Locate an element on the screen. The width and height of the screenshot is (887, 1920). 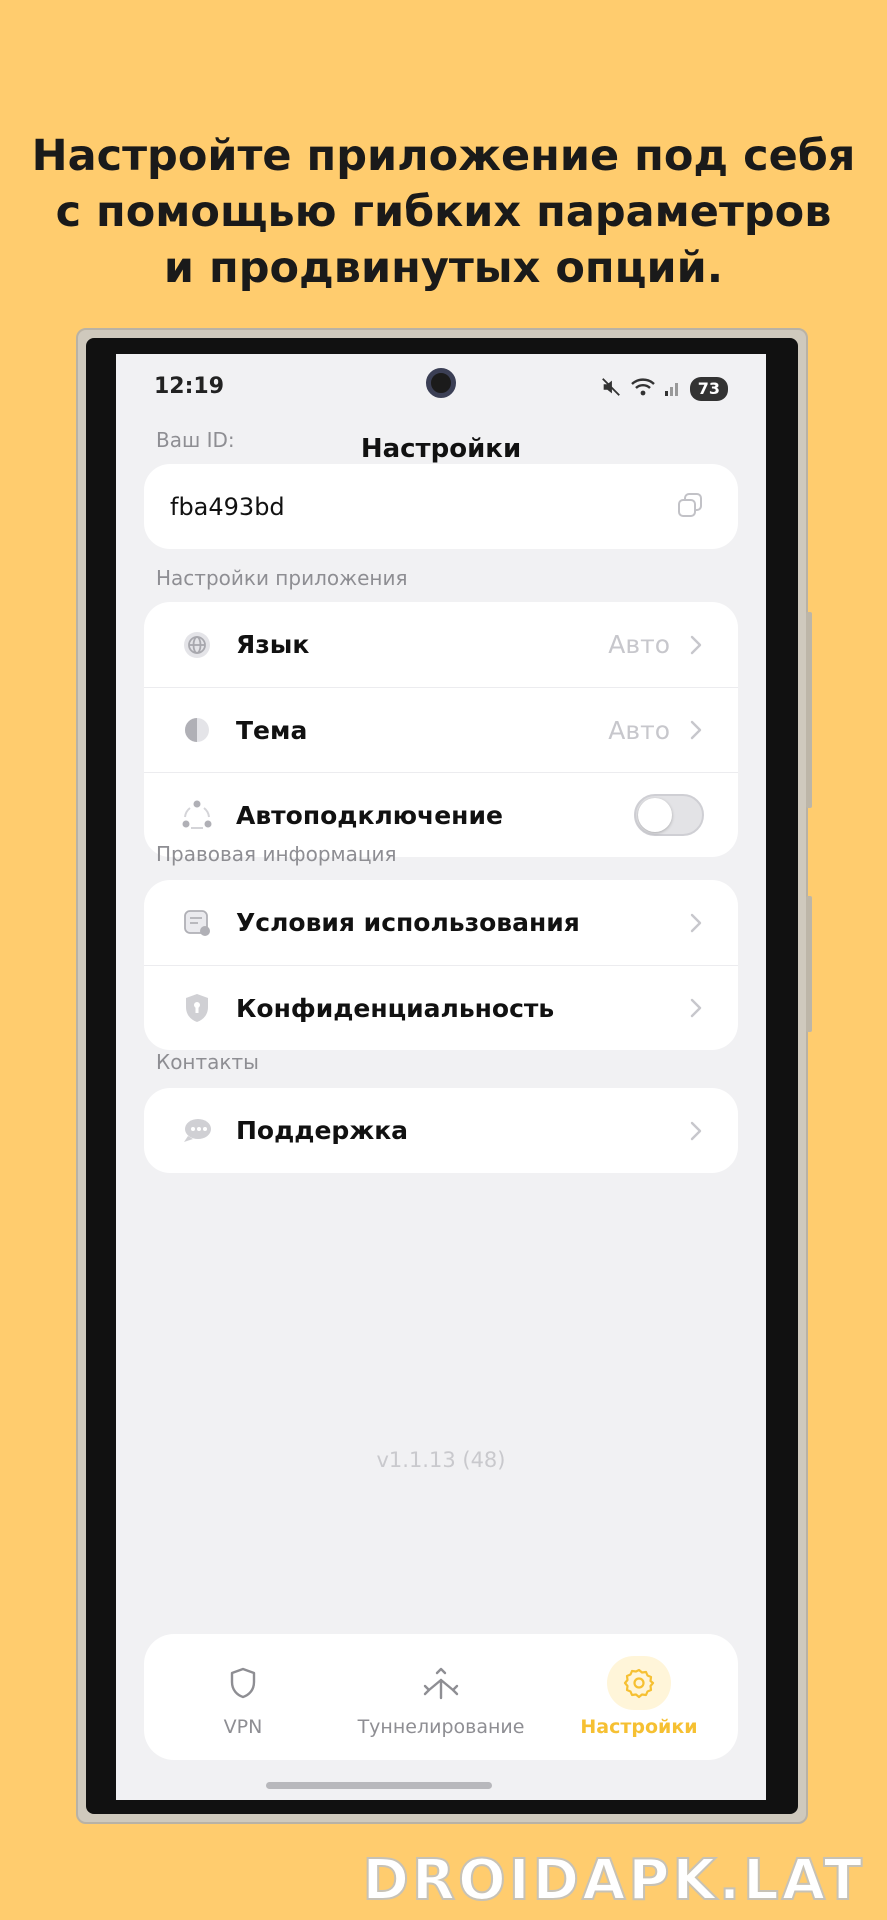
status-icons: 73 is located at coordinates (664, 389).